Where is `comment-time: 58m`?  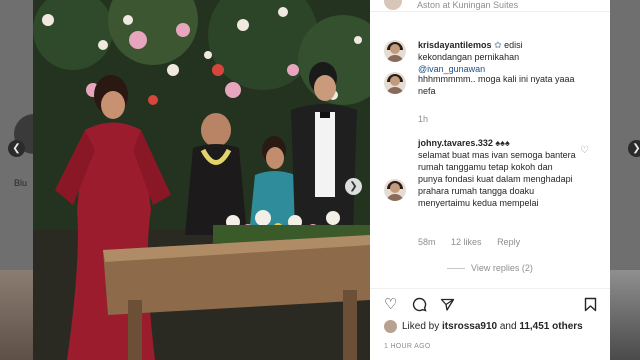 comment-time: 58m is located at coordinates (427, 242).